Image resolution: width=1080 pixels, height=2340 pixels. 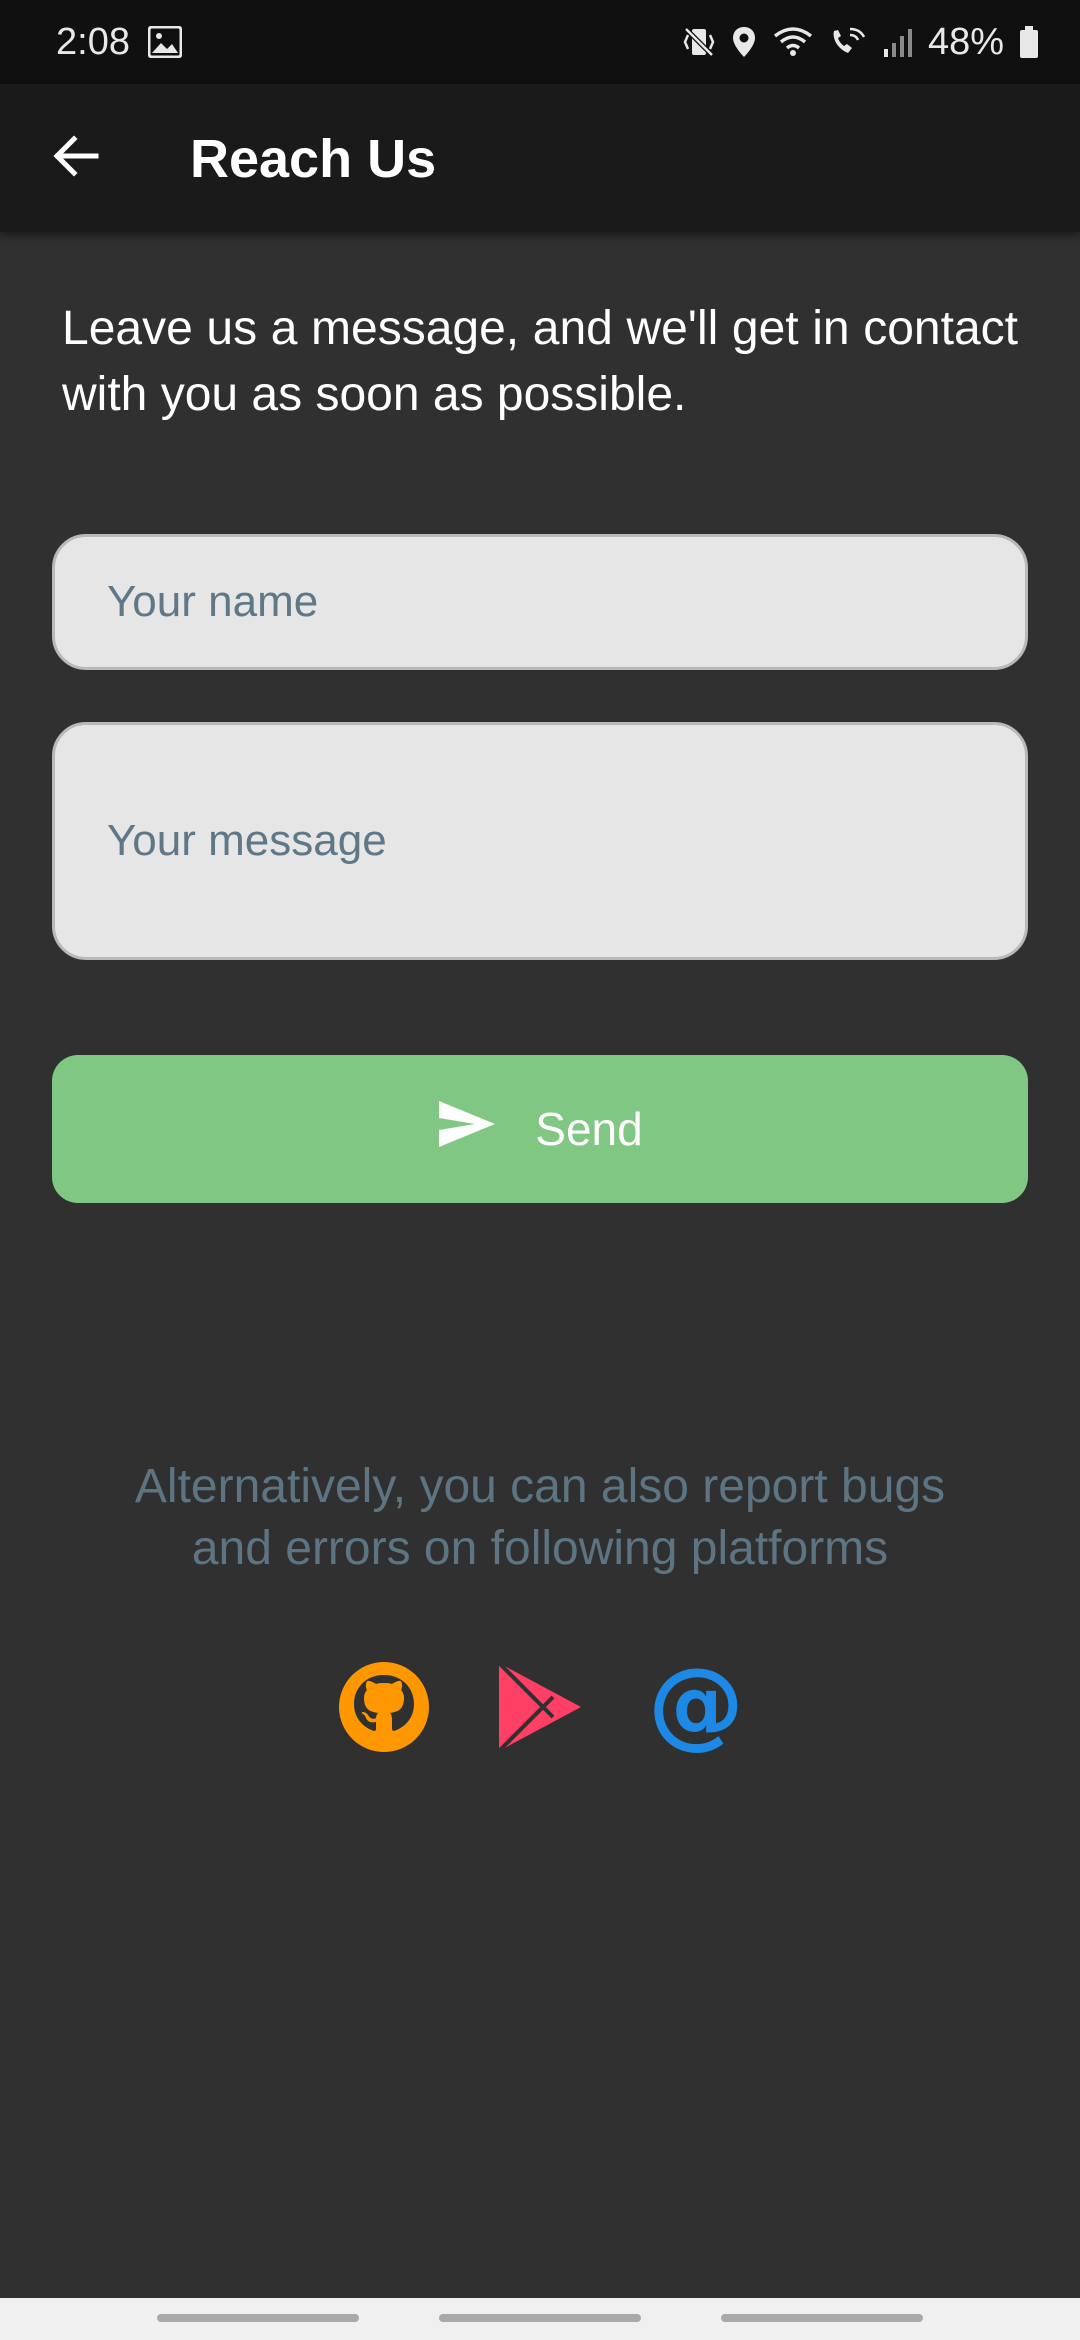 What do you see at coordinates (965, 41) in the screenshot?
I see `battery-percent: 48%` at bounding box center [965, 41].